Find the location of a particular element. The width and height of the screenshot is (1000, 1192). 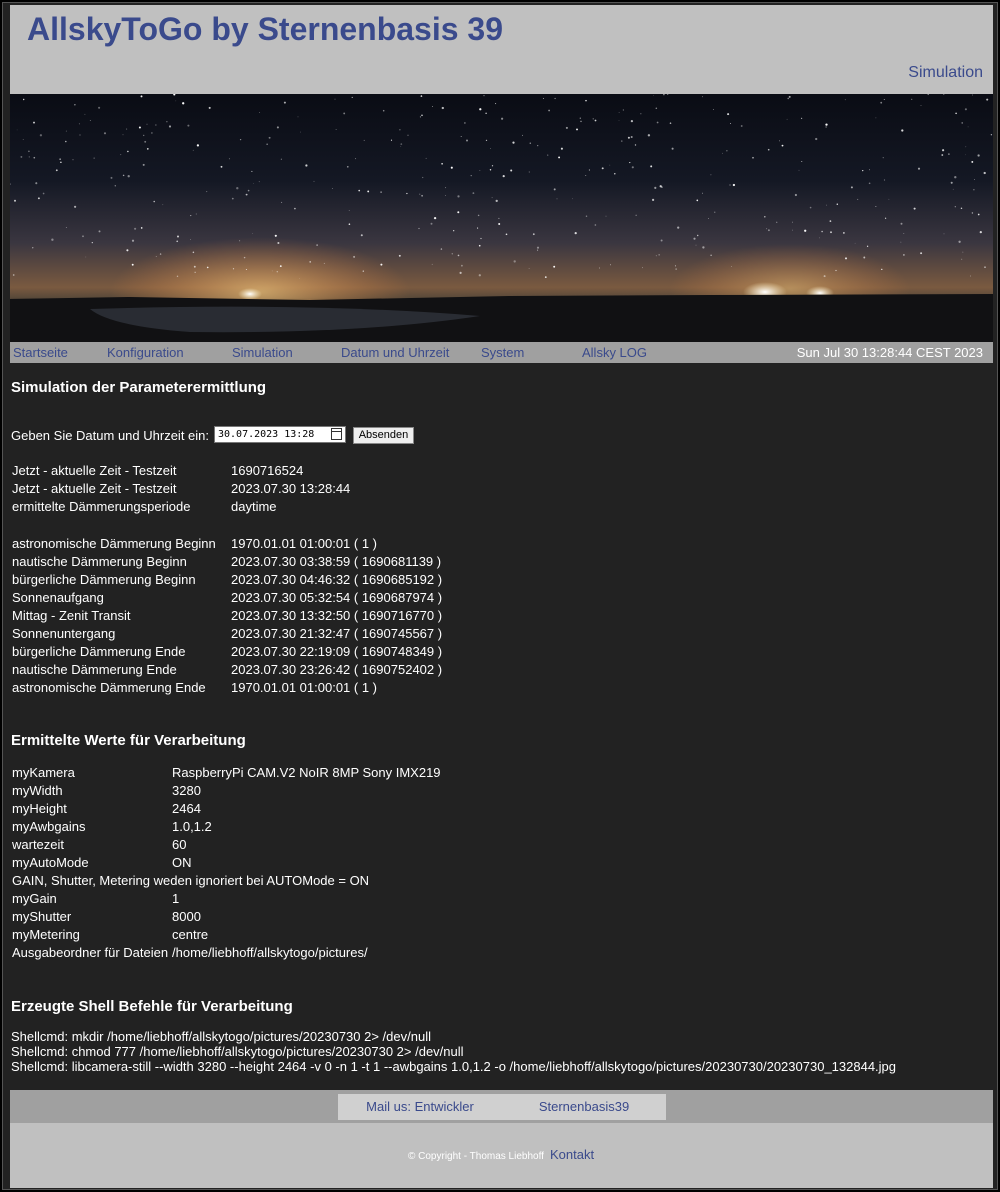

kontakt-link: Kontakt is located at coordinates (572, 1154).